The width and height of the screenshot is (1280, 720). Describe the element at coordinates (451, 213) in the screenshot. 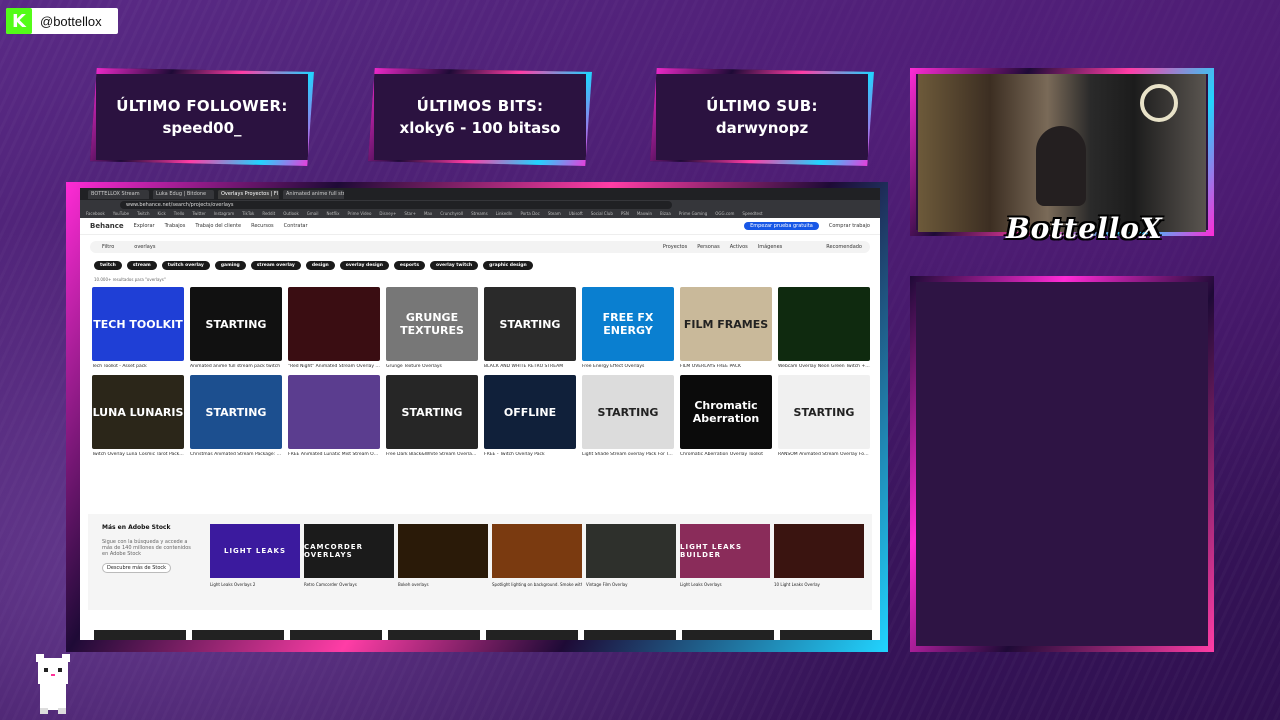

I see `bookmark-item: Crunchyroll` at that location.